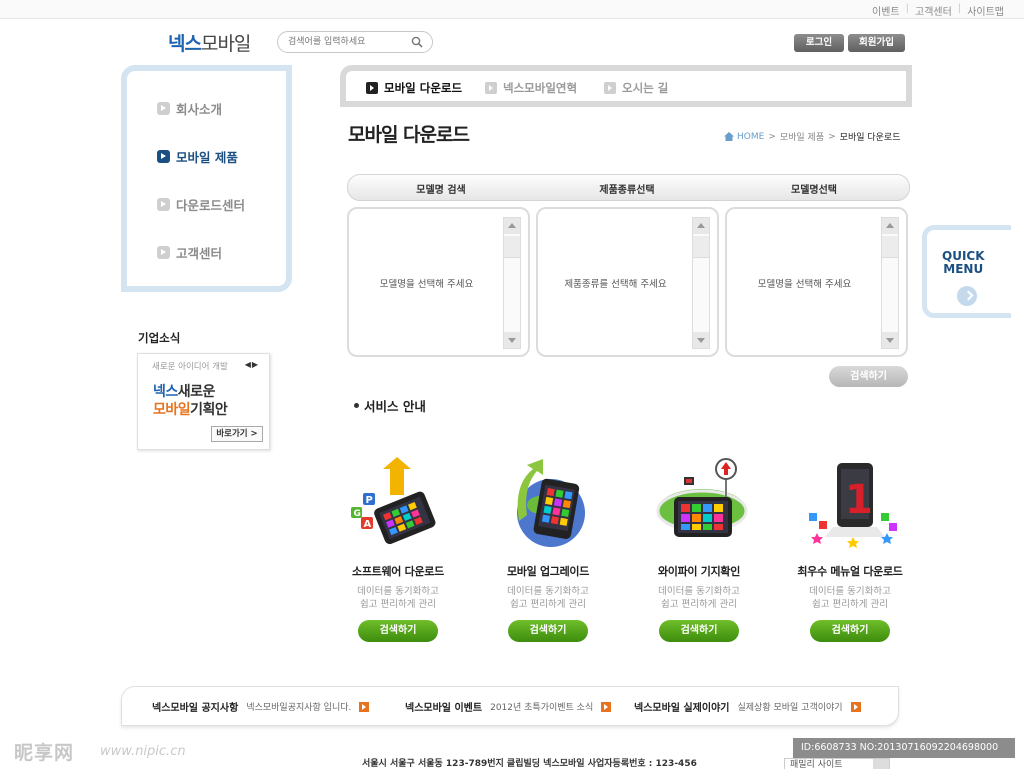 This screenshot has height=769, width=1024. What do you see at coordinates (398, 571) in the screenshot?
I see `service-name: 소프트웨어 다운로드` at bounding box center [398, 571].